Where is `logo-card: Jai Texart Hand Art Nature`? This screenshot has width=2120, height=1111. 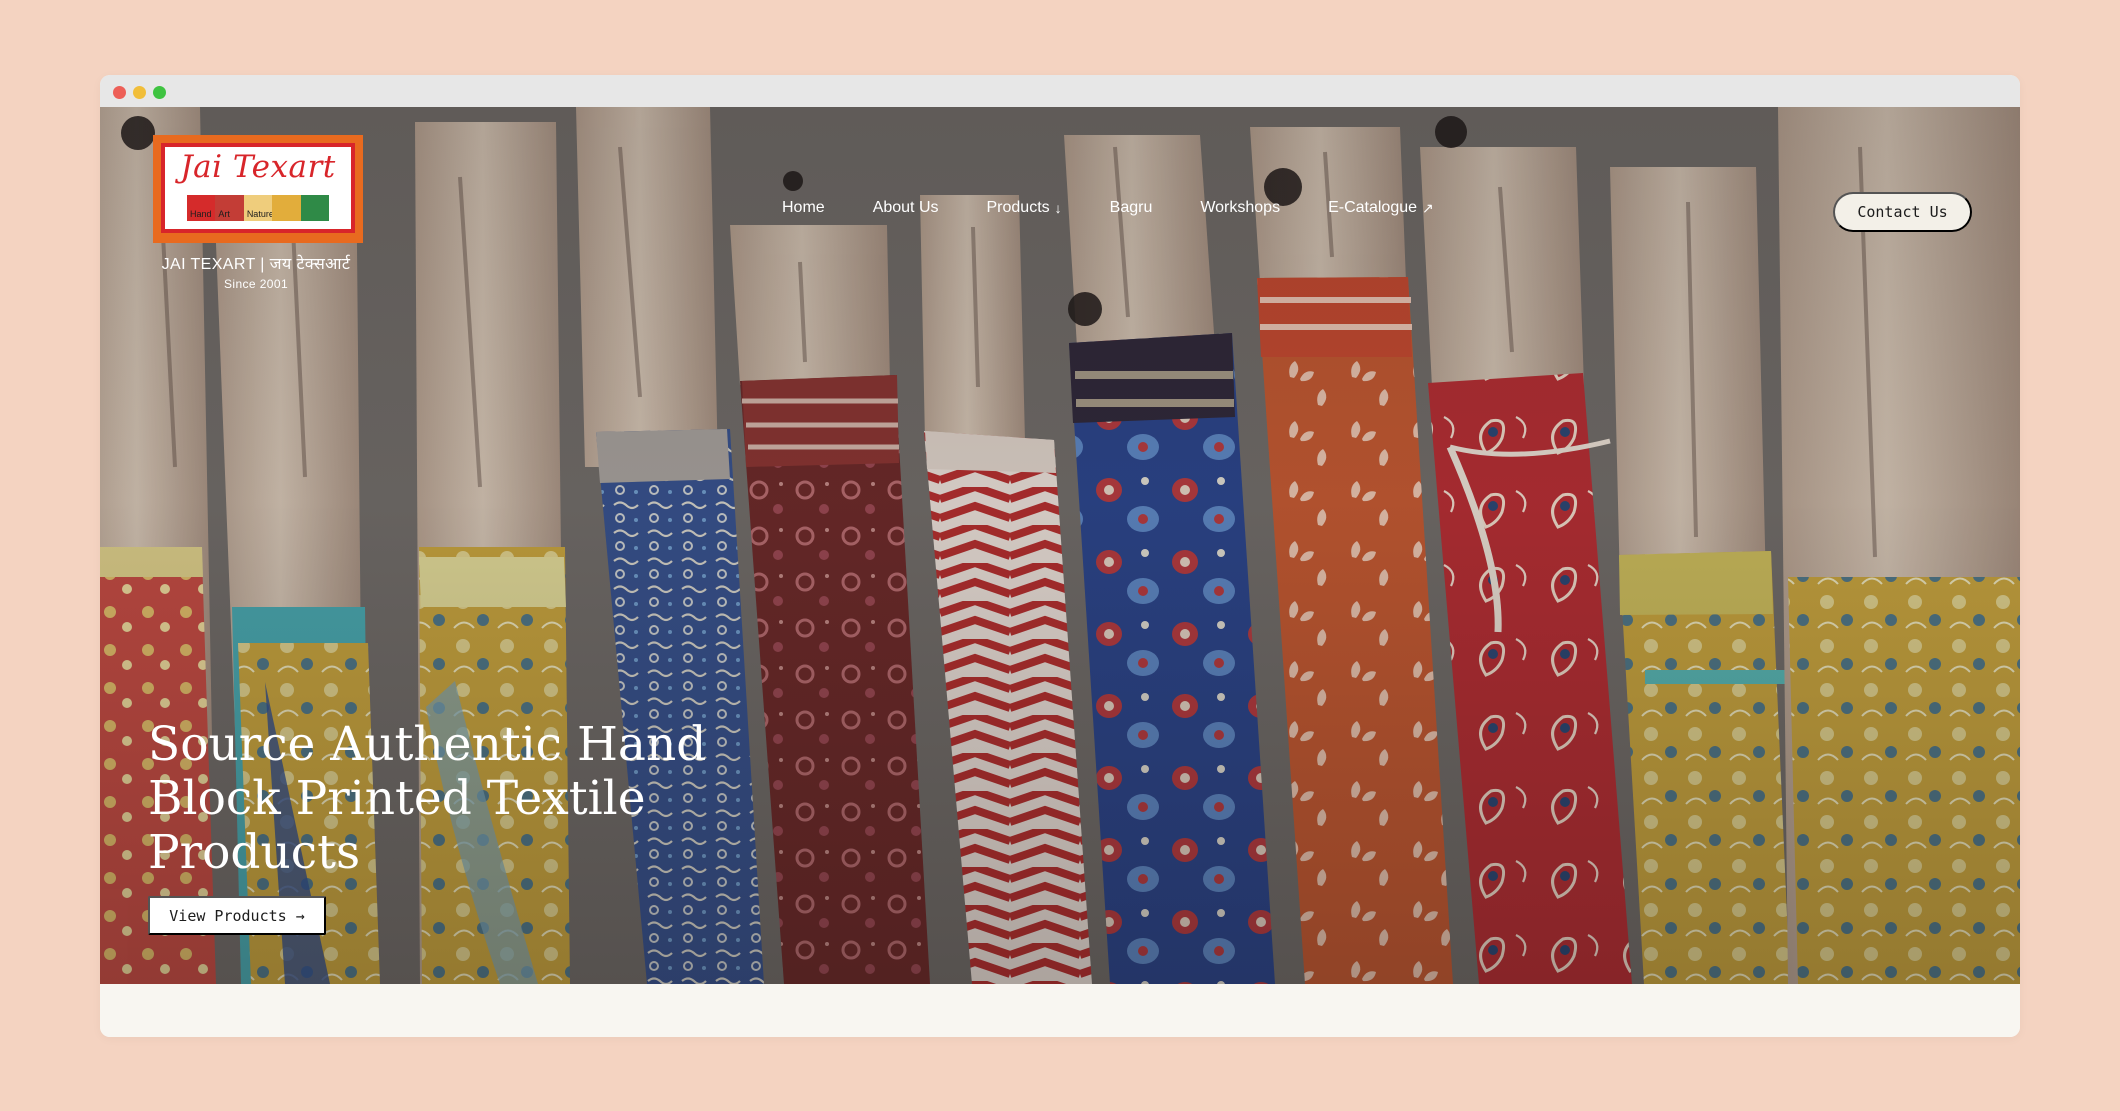
logo-card: Jai Texart Hand Art Nature is located at coordinates (258, 188).